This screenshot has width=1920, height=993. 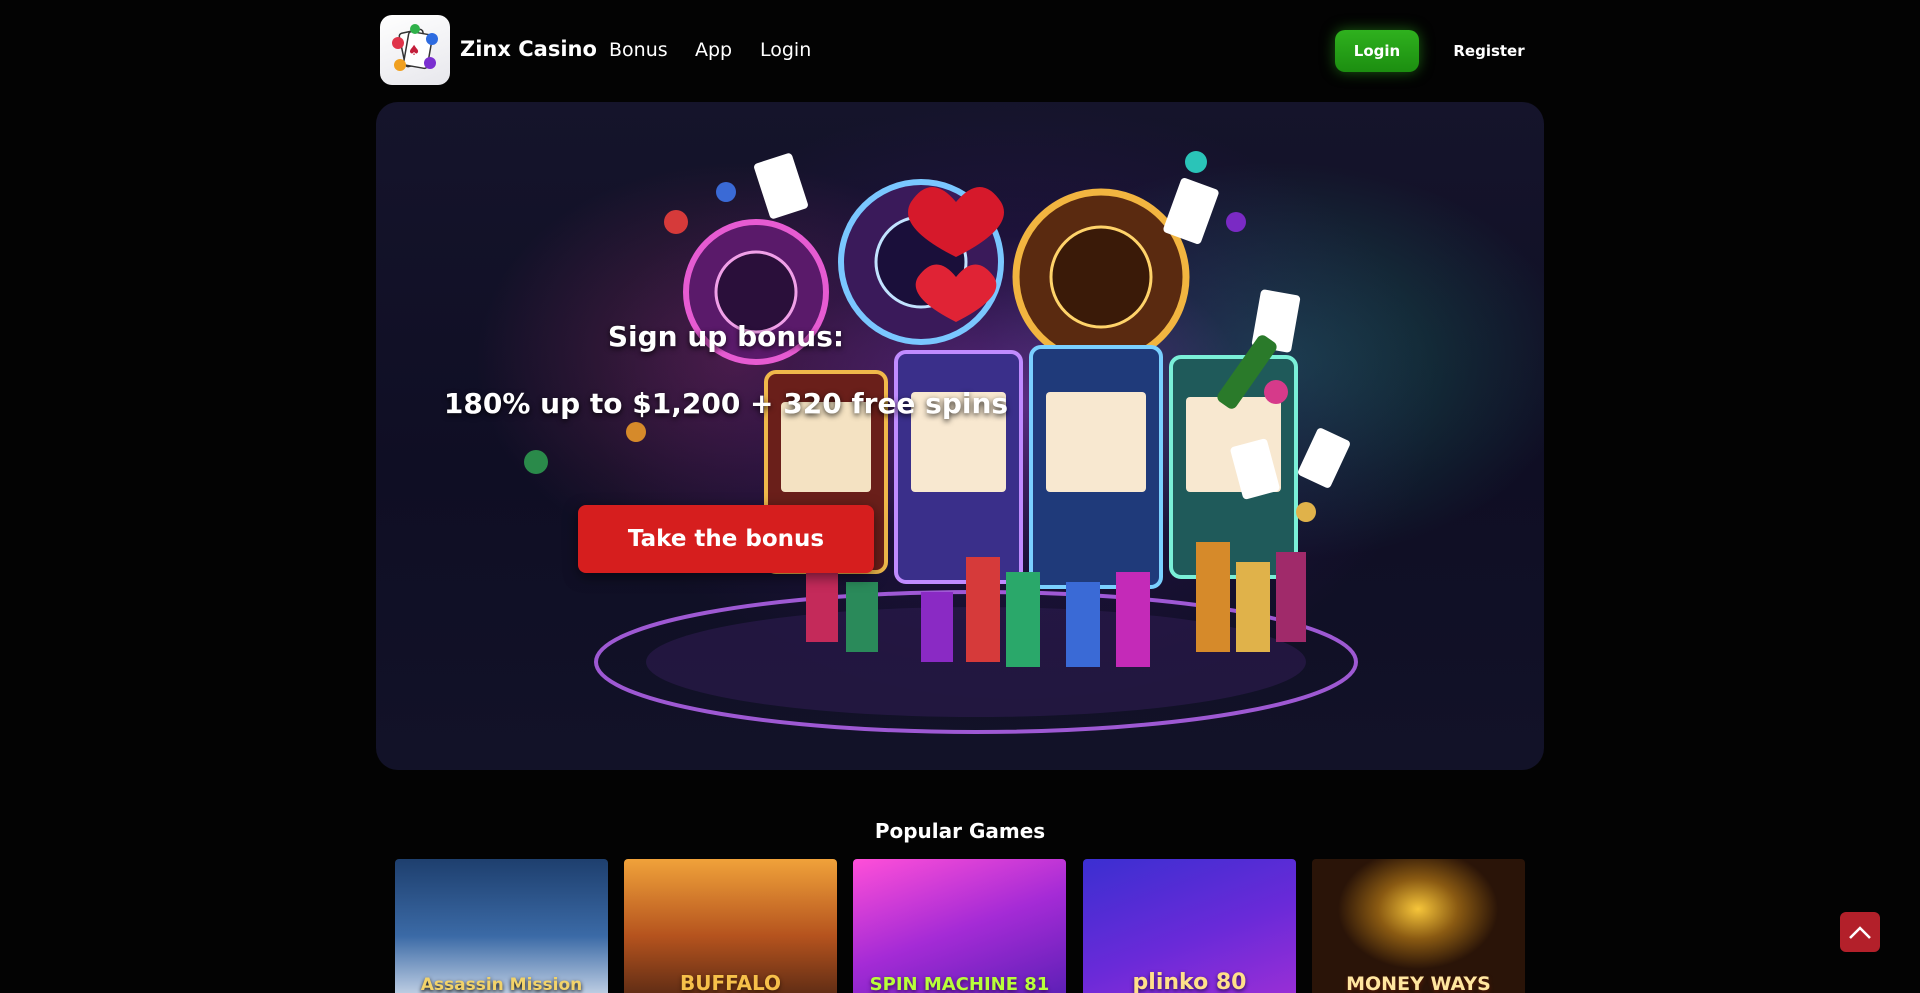 What do you see at coordinates (638, 50) in the screenshot?
I see `nav-bonus-link: Bonus` at bounding box center [638, 50].